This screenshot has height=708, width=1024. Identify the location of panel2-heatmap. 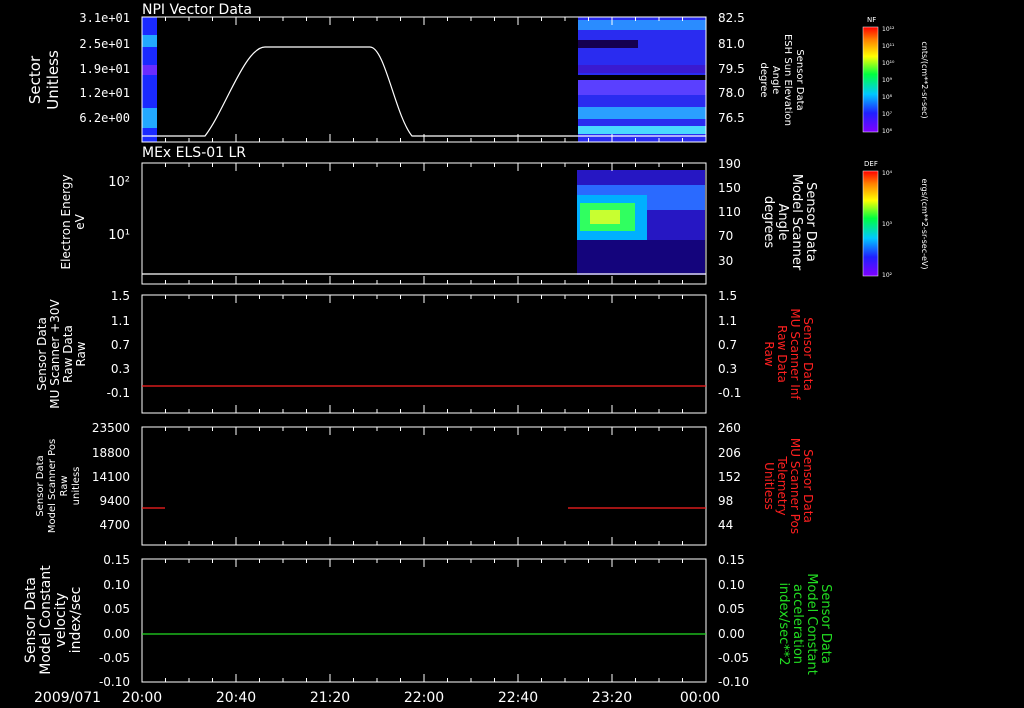
(641, 222).